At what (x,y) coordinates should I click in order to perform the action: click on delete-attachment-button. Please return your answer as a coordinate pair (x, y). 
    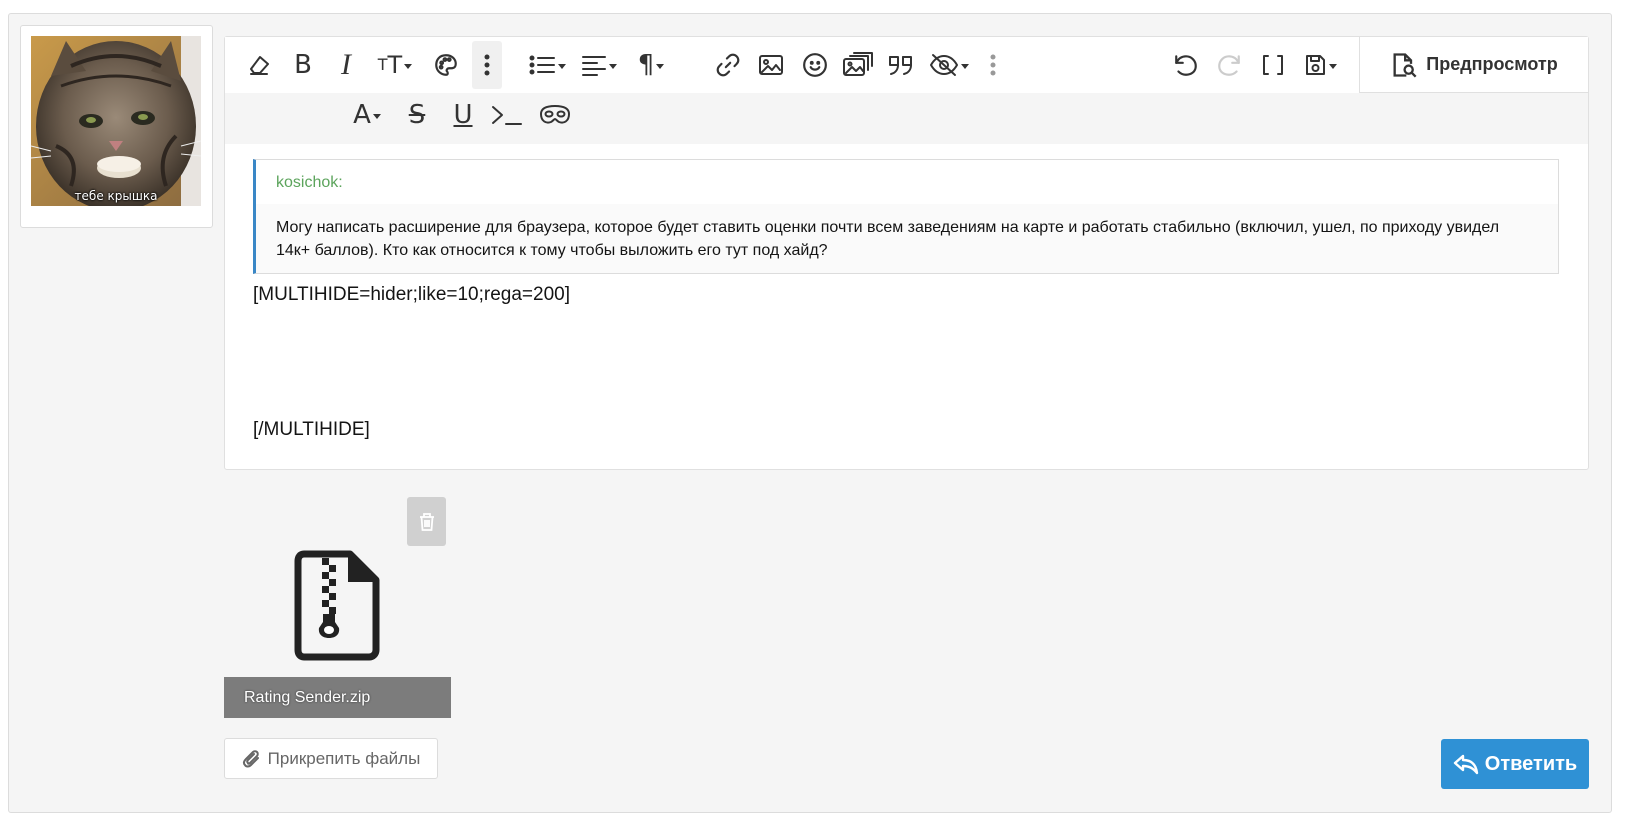
    Looking at the image, I should click on (426, 521).